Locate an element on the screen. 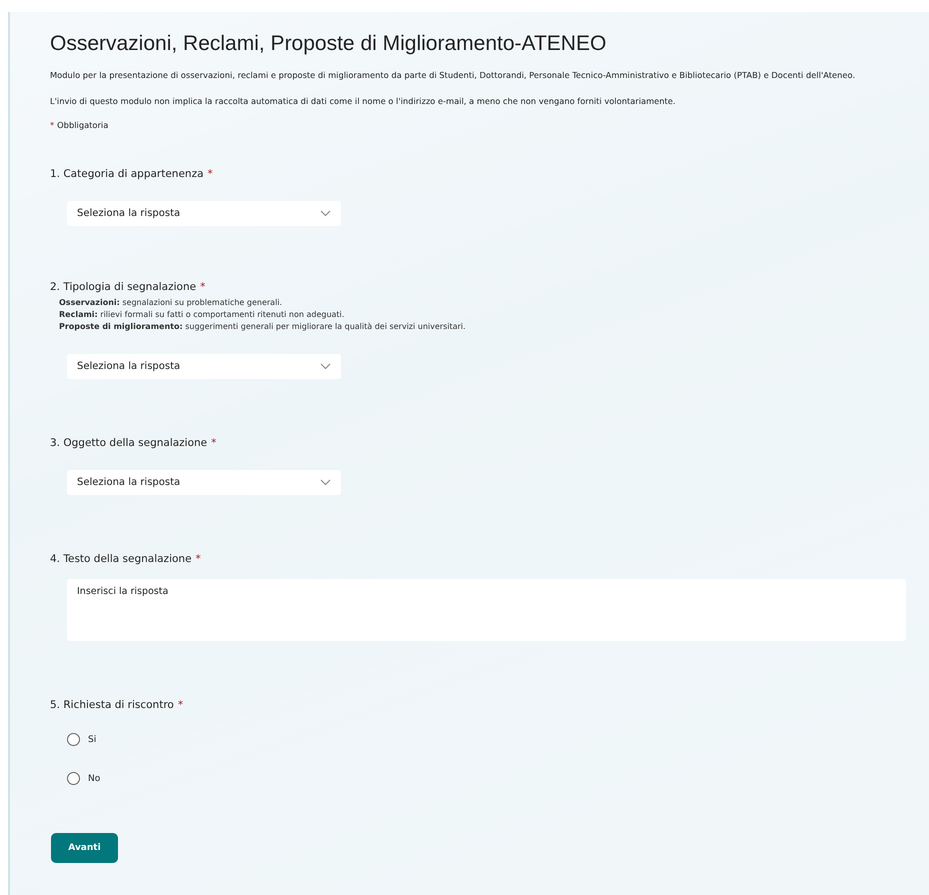 The height and width of the screenshot is (895, 929). option-label: No is located at coordinates (94, 779).